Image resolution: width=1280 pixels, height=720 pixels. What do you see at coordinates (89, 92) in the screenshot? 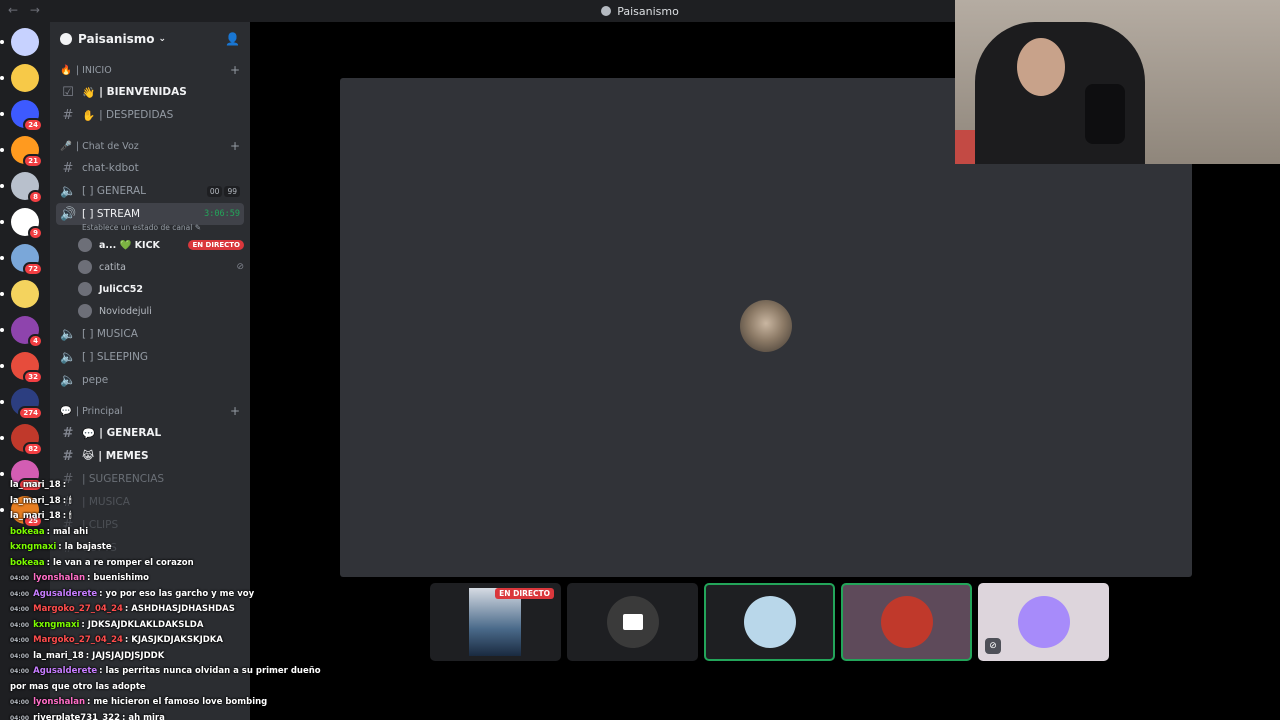
I see `wave-icon: 👋` at bounding box center [89, 92].